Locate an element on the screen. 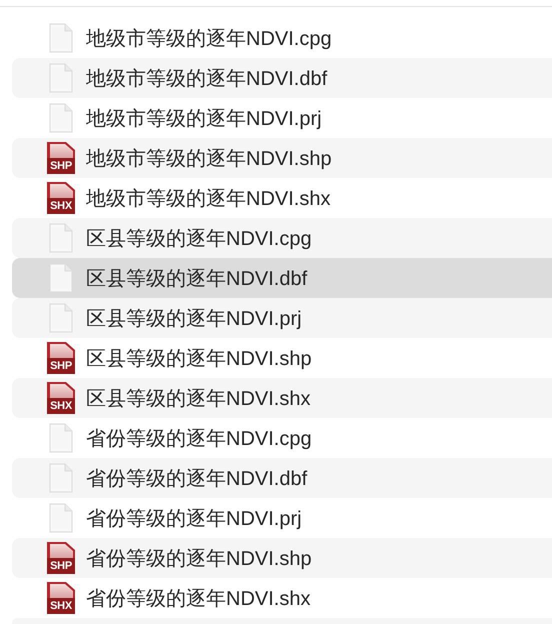  file-name: 区县等级的逐年NDVI.shx is located at coordinates (198, 399).